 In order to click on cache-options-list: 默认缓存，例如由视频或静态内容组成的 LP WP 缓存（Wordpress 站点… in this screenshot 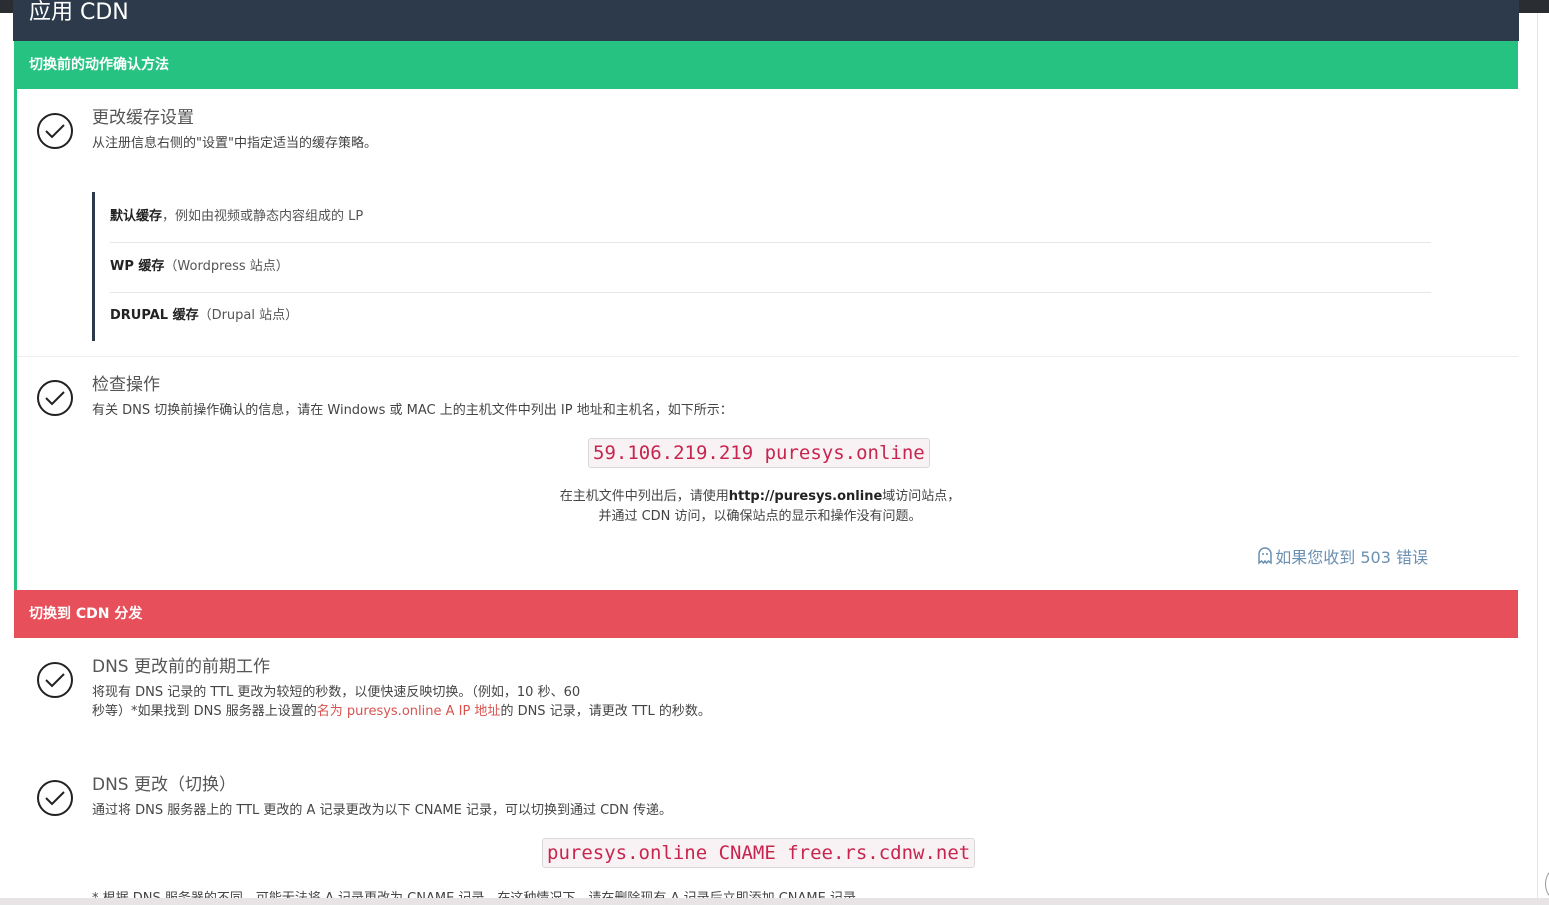, I will do `click(761, 266)`.